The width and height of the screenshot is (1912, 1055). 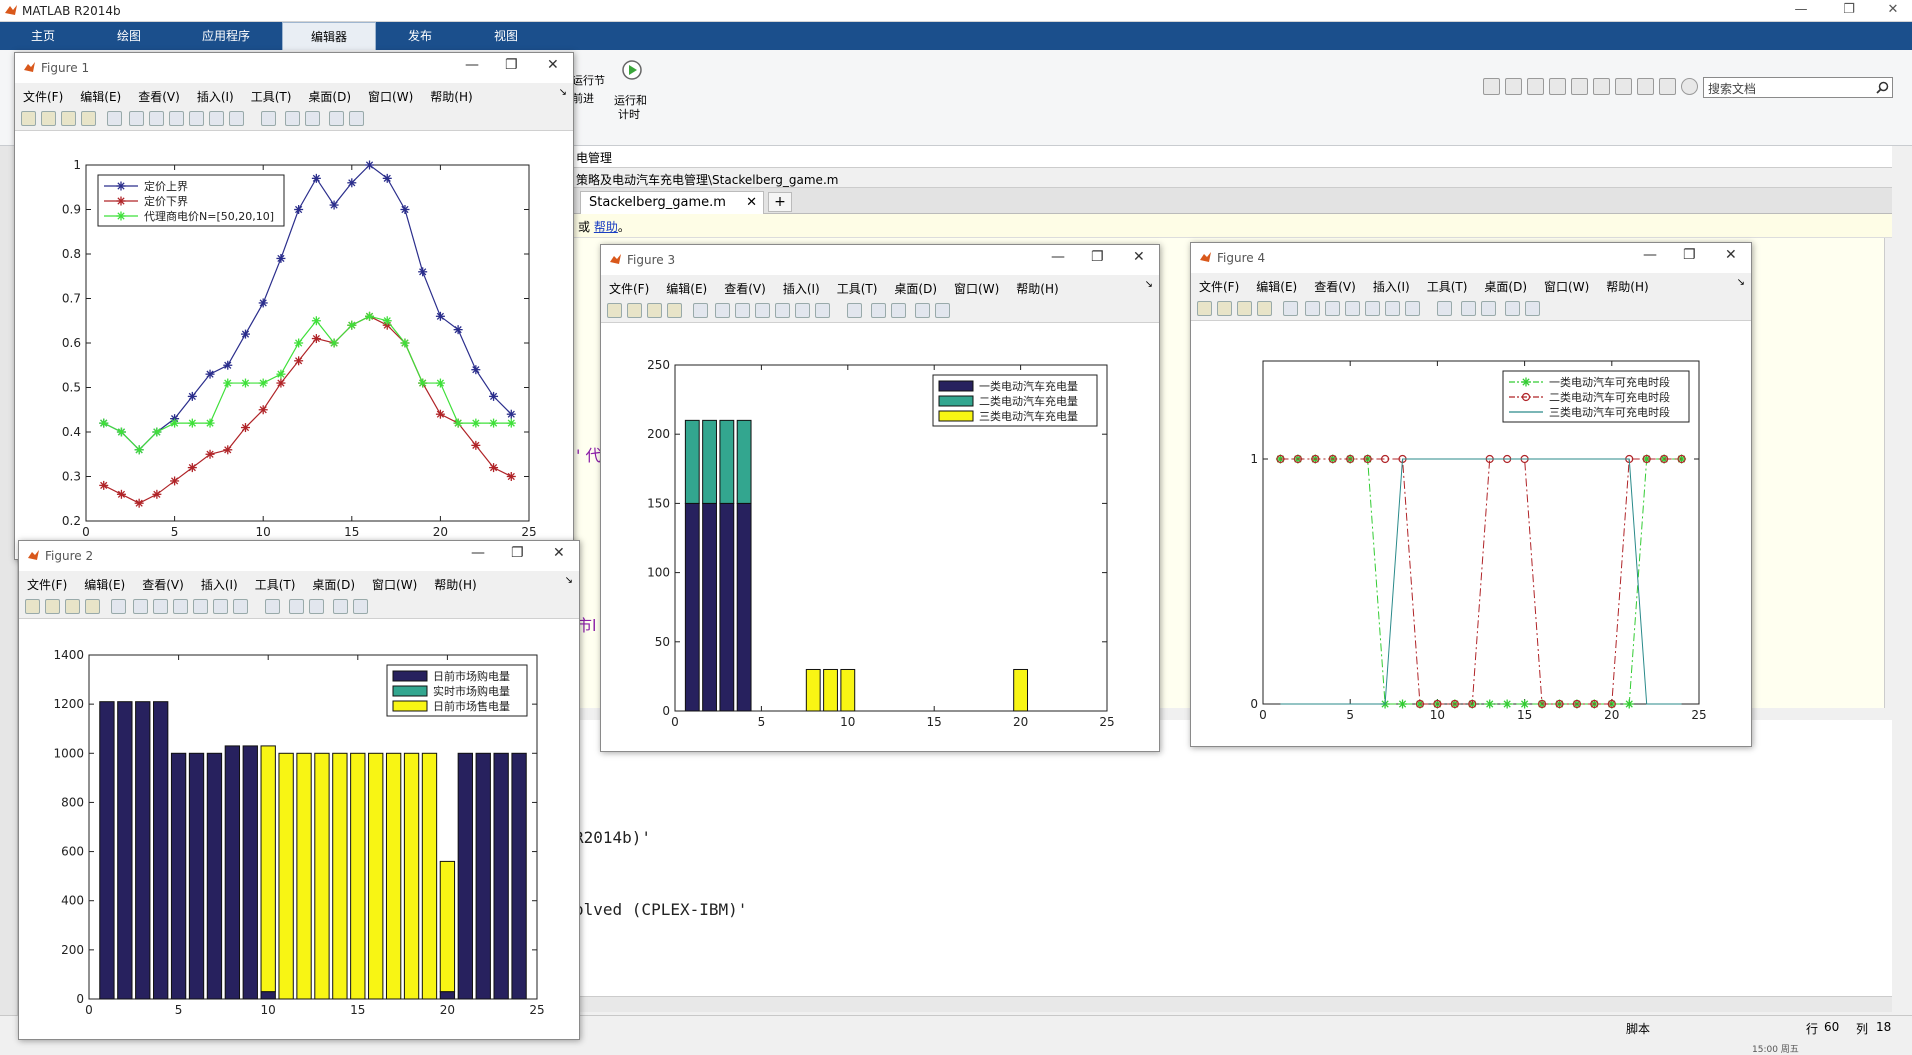 I want to click on tab-editor: 编辑器, so click(x=329, y=36).